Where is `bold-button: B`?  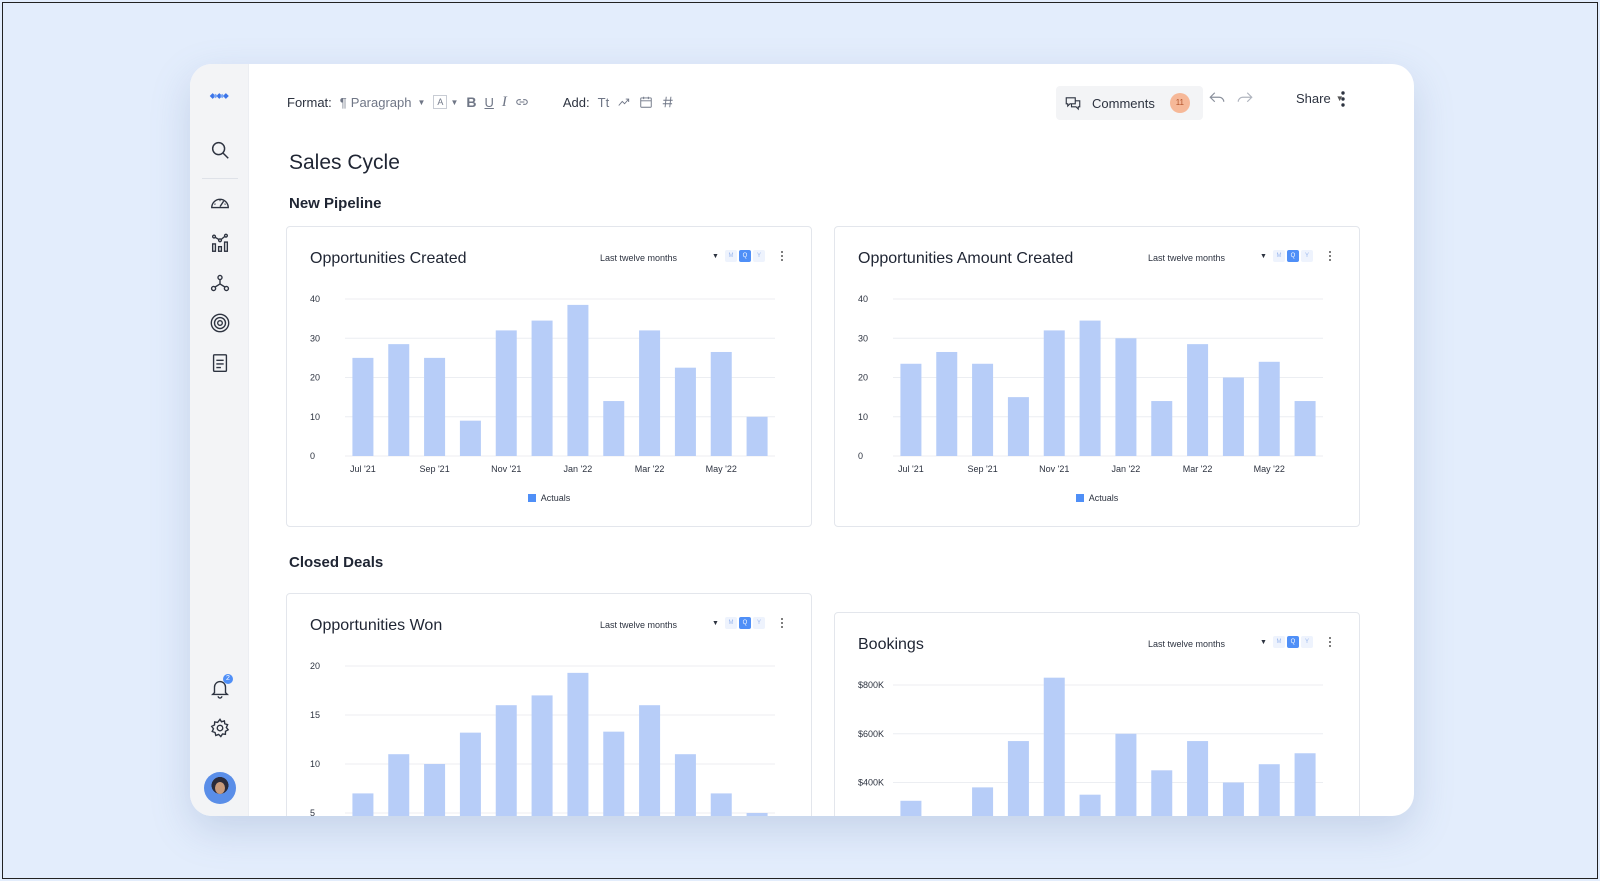 bold-button: B is located at coordinates (471, 102).